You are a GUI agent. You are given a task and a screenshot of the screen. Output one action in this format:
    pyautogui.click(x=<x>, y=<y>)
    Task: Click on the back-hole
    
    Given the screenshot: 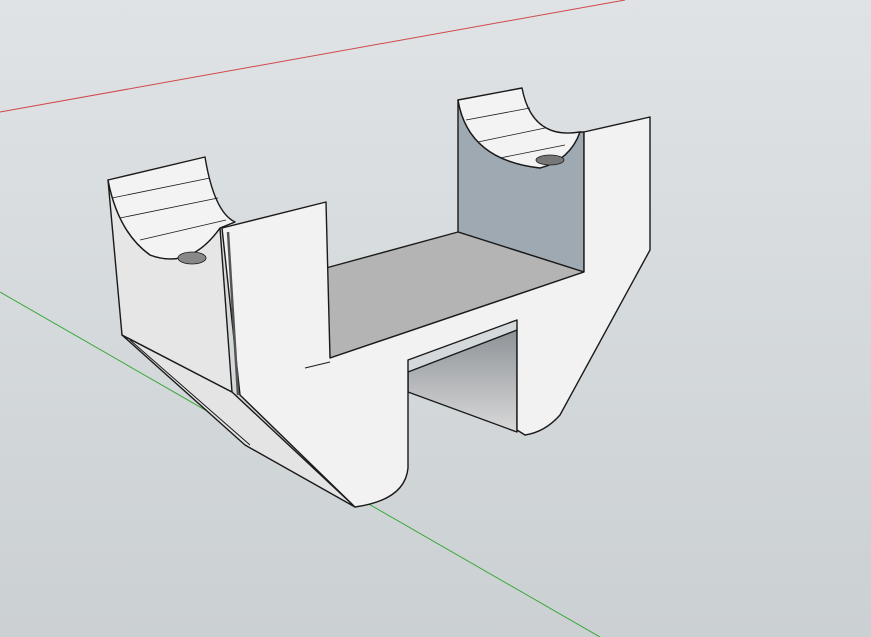 What is the action you would take?
    pyautogui.click(x=550, y=160)
    